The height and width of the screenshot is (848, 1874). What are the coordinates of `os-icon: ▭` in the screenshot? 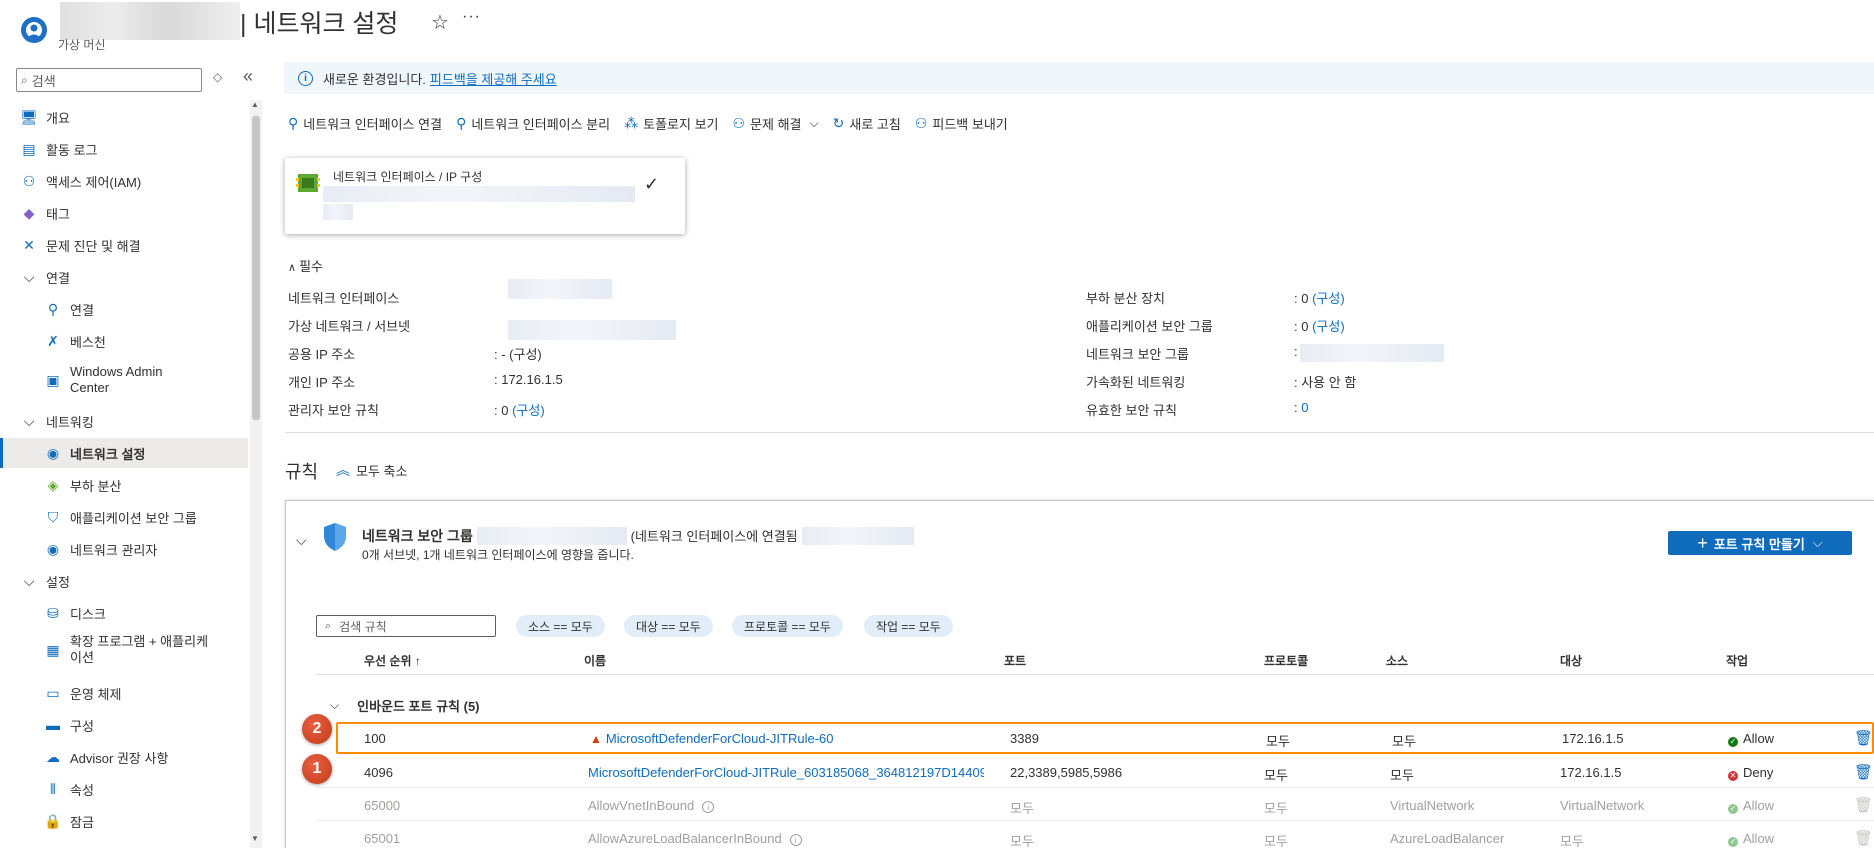 It's located at (53, 692).